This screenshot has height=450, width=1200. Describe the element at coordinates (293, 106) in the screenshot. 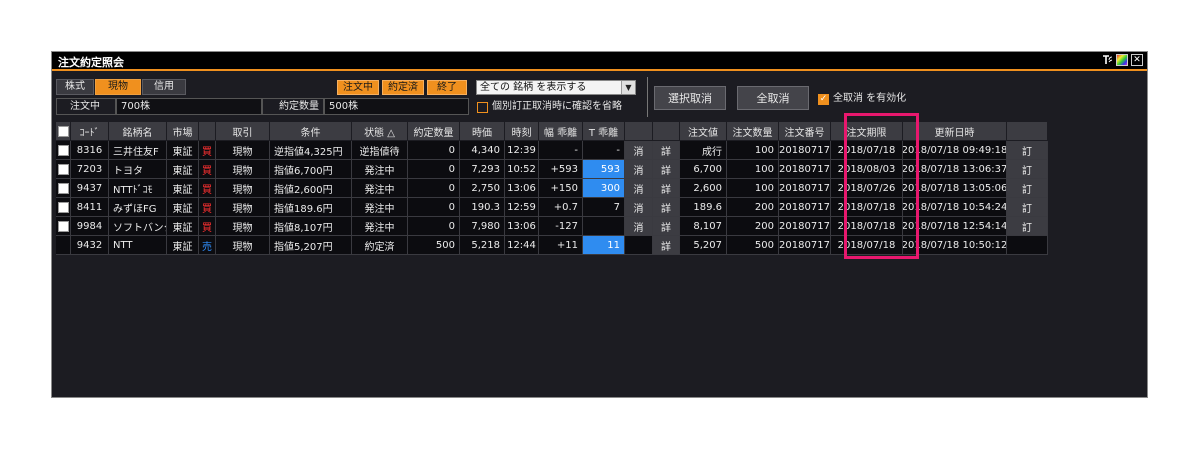

I see `executed-label: 約定数量` at that location.